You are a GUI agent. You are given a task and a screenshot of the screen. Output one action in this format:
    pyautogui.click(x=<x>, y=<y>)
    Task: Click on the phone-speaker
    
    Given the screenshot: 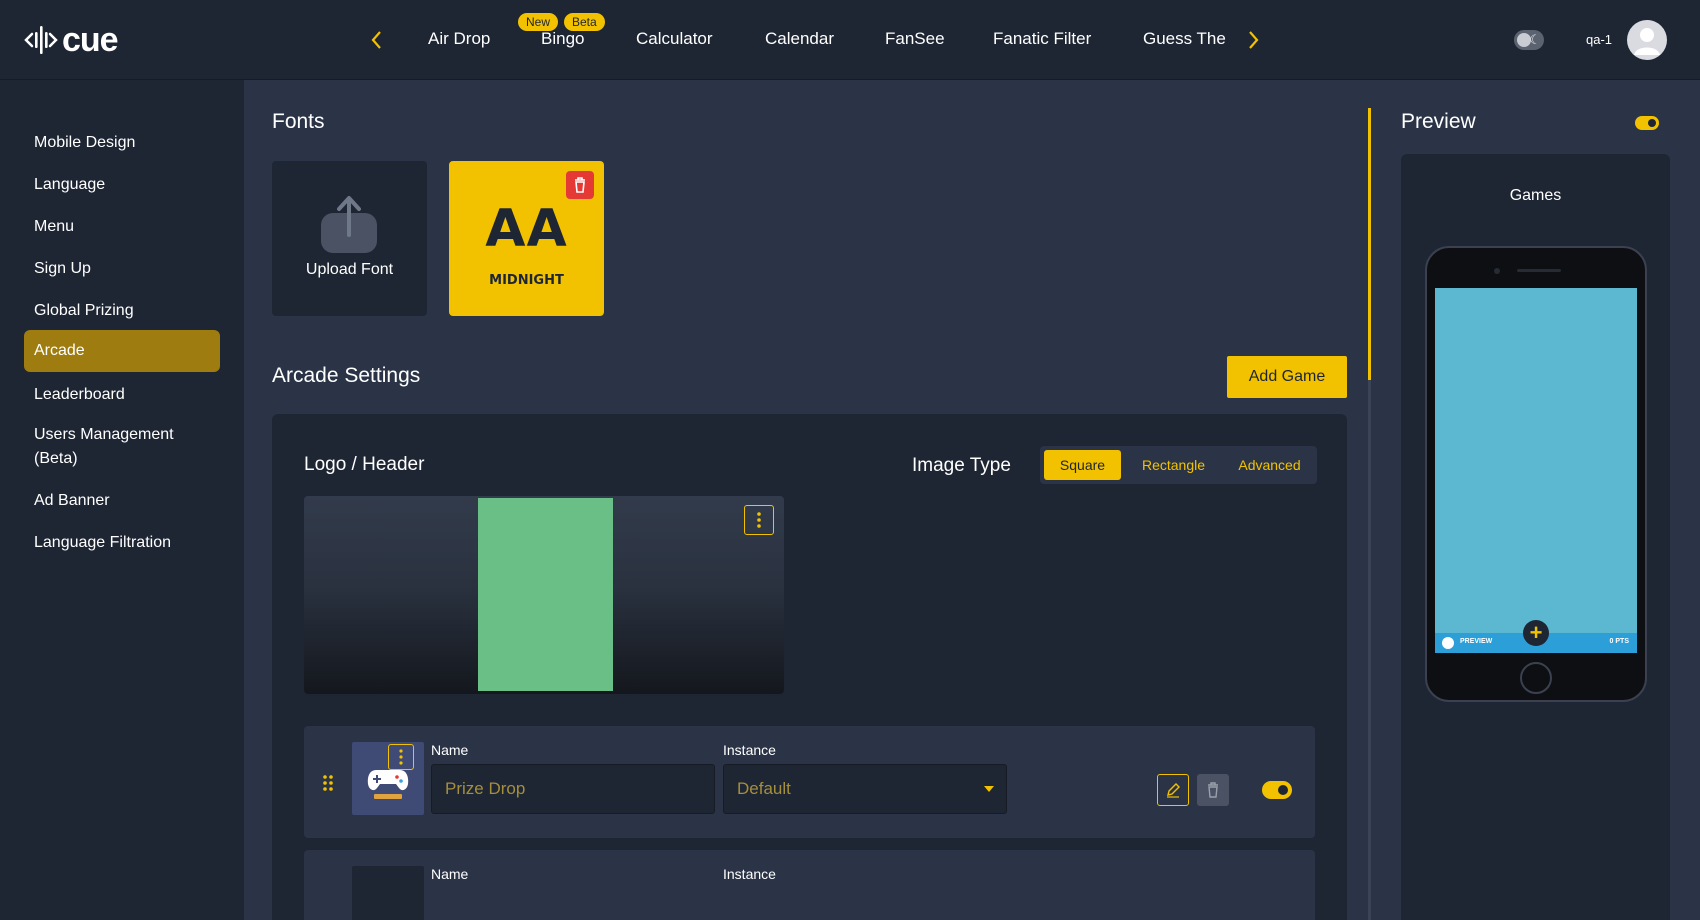 What is the action you would take?
    pyautogui.click(x=1539, y=270)
    